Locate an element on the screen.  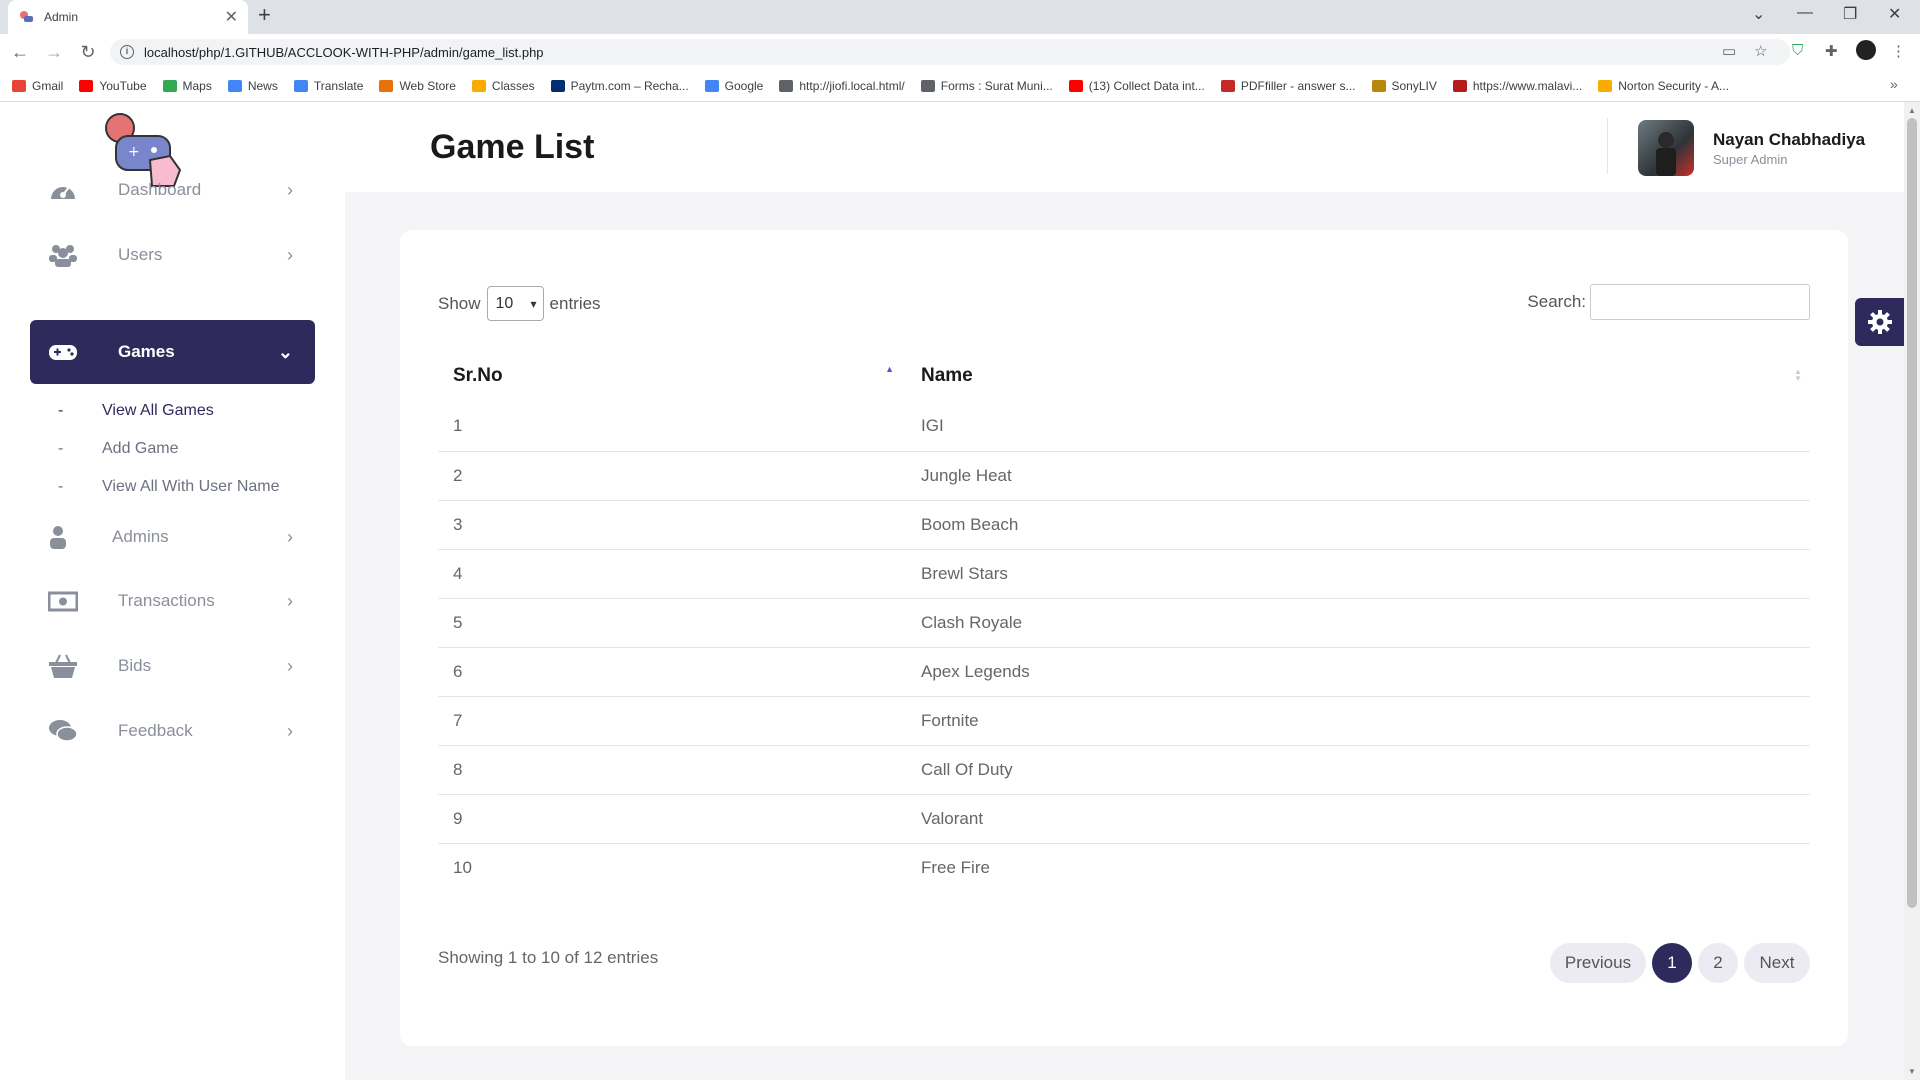
more-bookmarks-icon: » is located at coordinates (1894, 84).